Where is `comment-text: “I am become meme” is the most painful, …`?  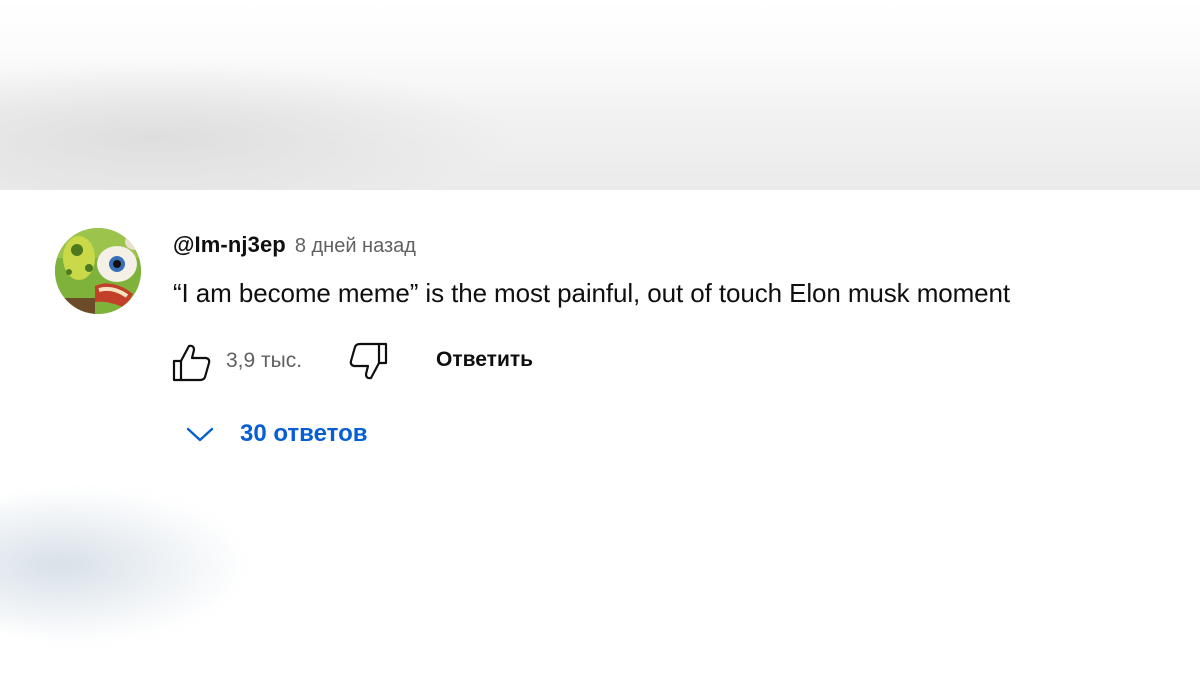 comment-text: “I am become meme” is the most painful, … is located at coordinates (592, 293).